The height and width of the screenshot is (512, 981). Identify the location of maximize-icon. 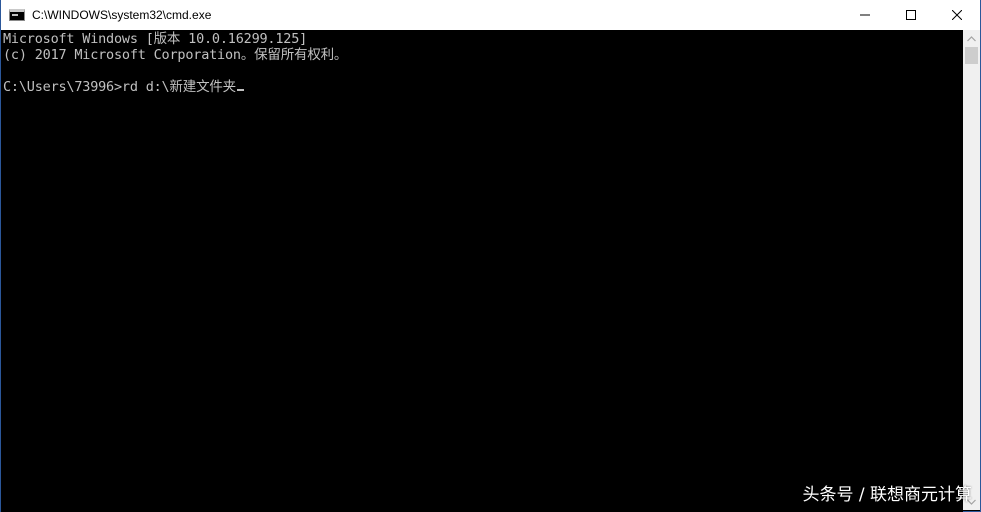
(911, 15).